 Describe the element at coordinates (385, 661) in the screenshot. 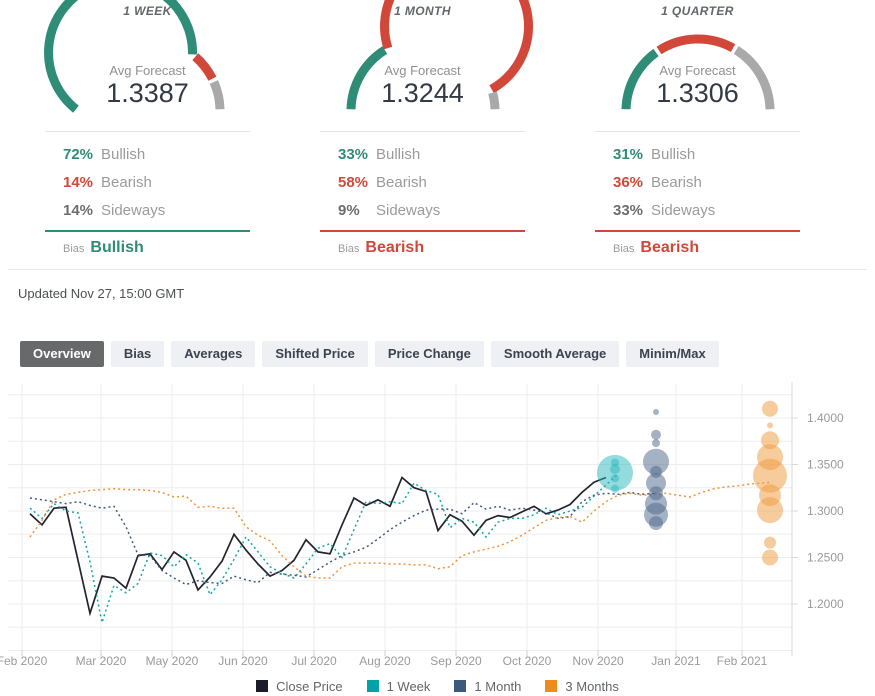

I see `svg-text: Aug 2020` at that location.